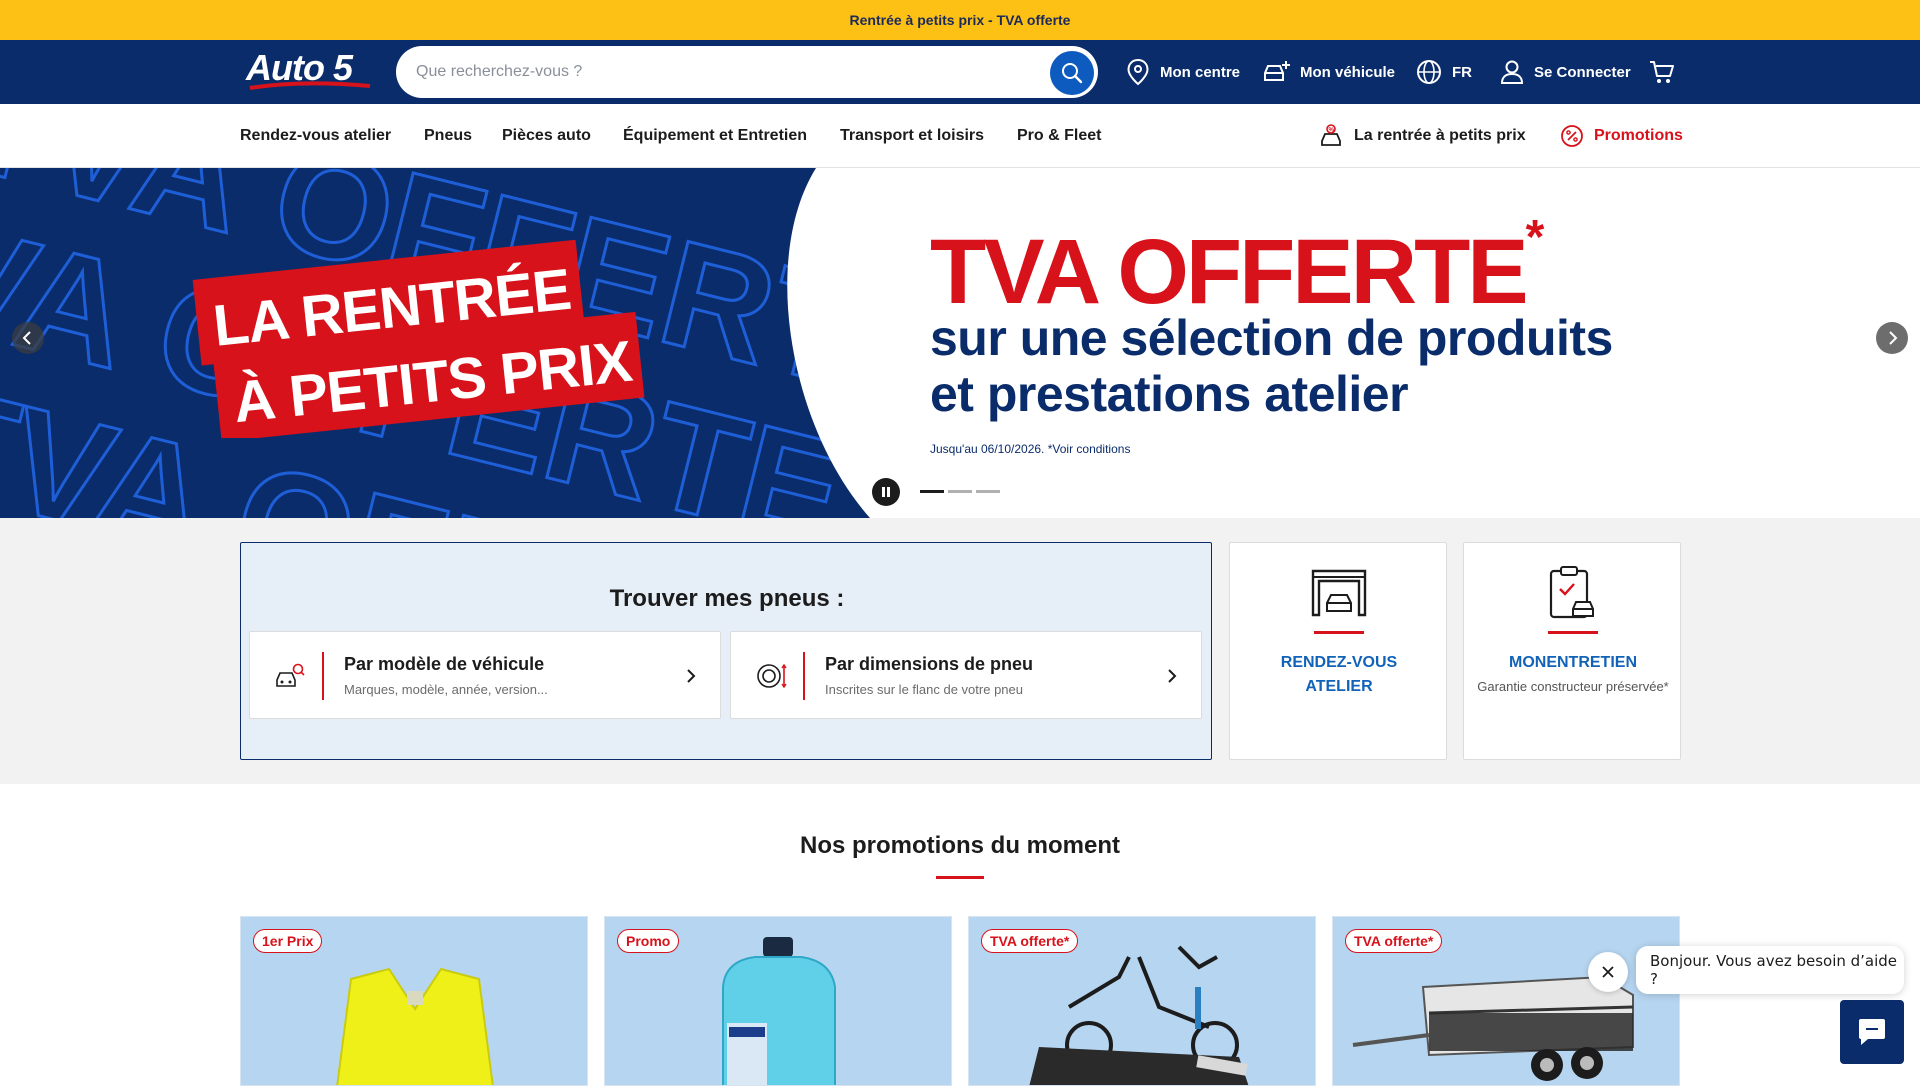 The height and width of the screenshot is (1086, 1920). I want to click on search-bar, so click(747, 72).